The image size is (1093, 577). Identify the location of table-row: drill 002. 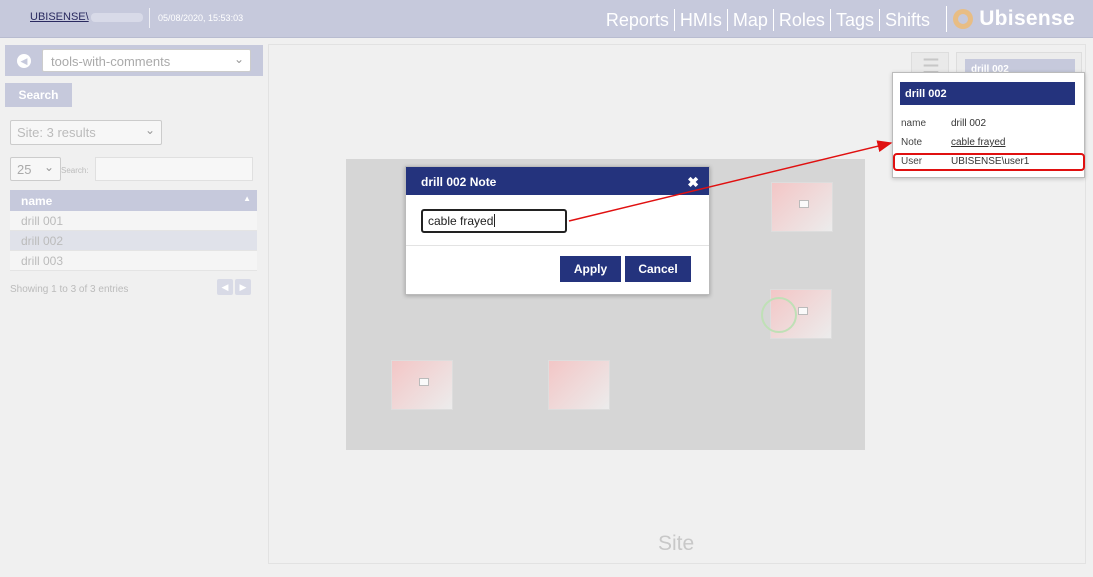
(133, 241).